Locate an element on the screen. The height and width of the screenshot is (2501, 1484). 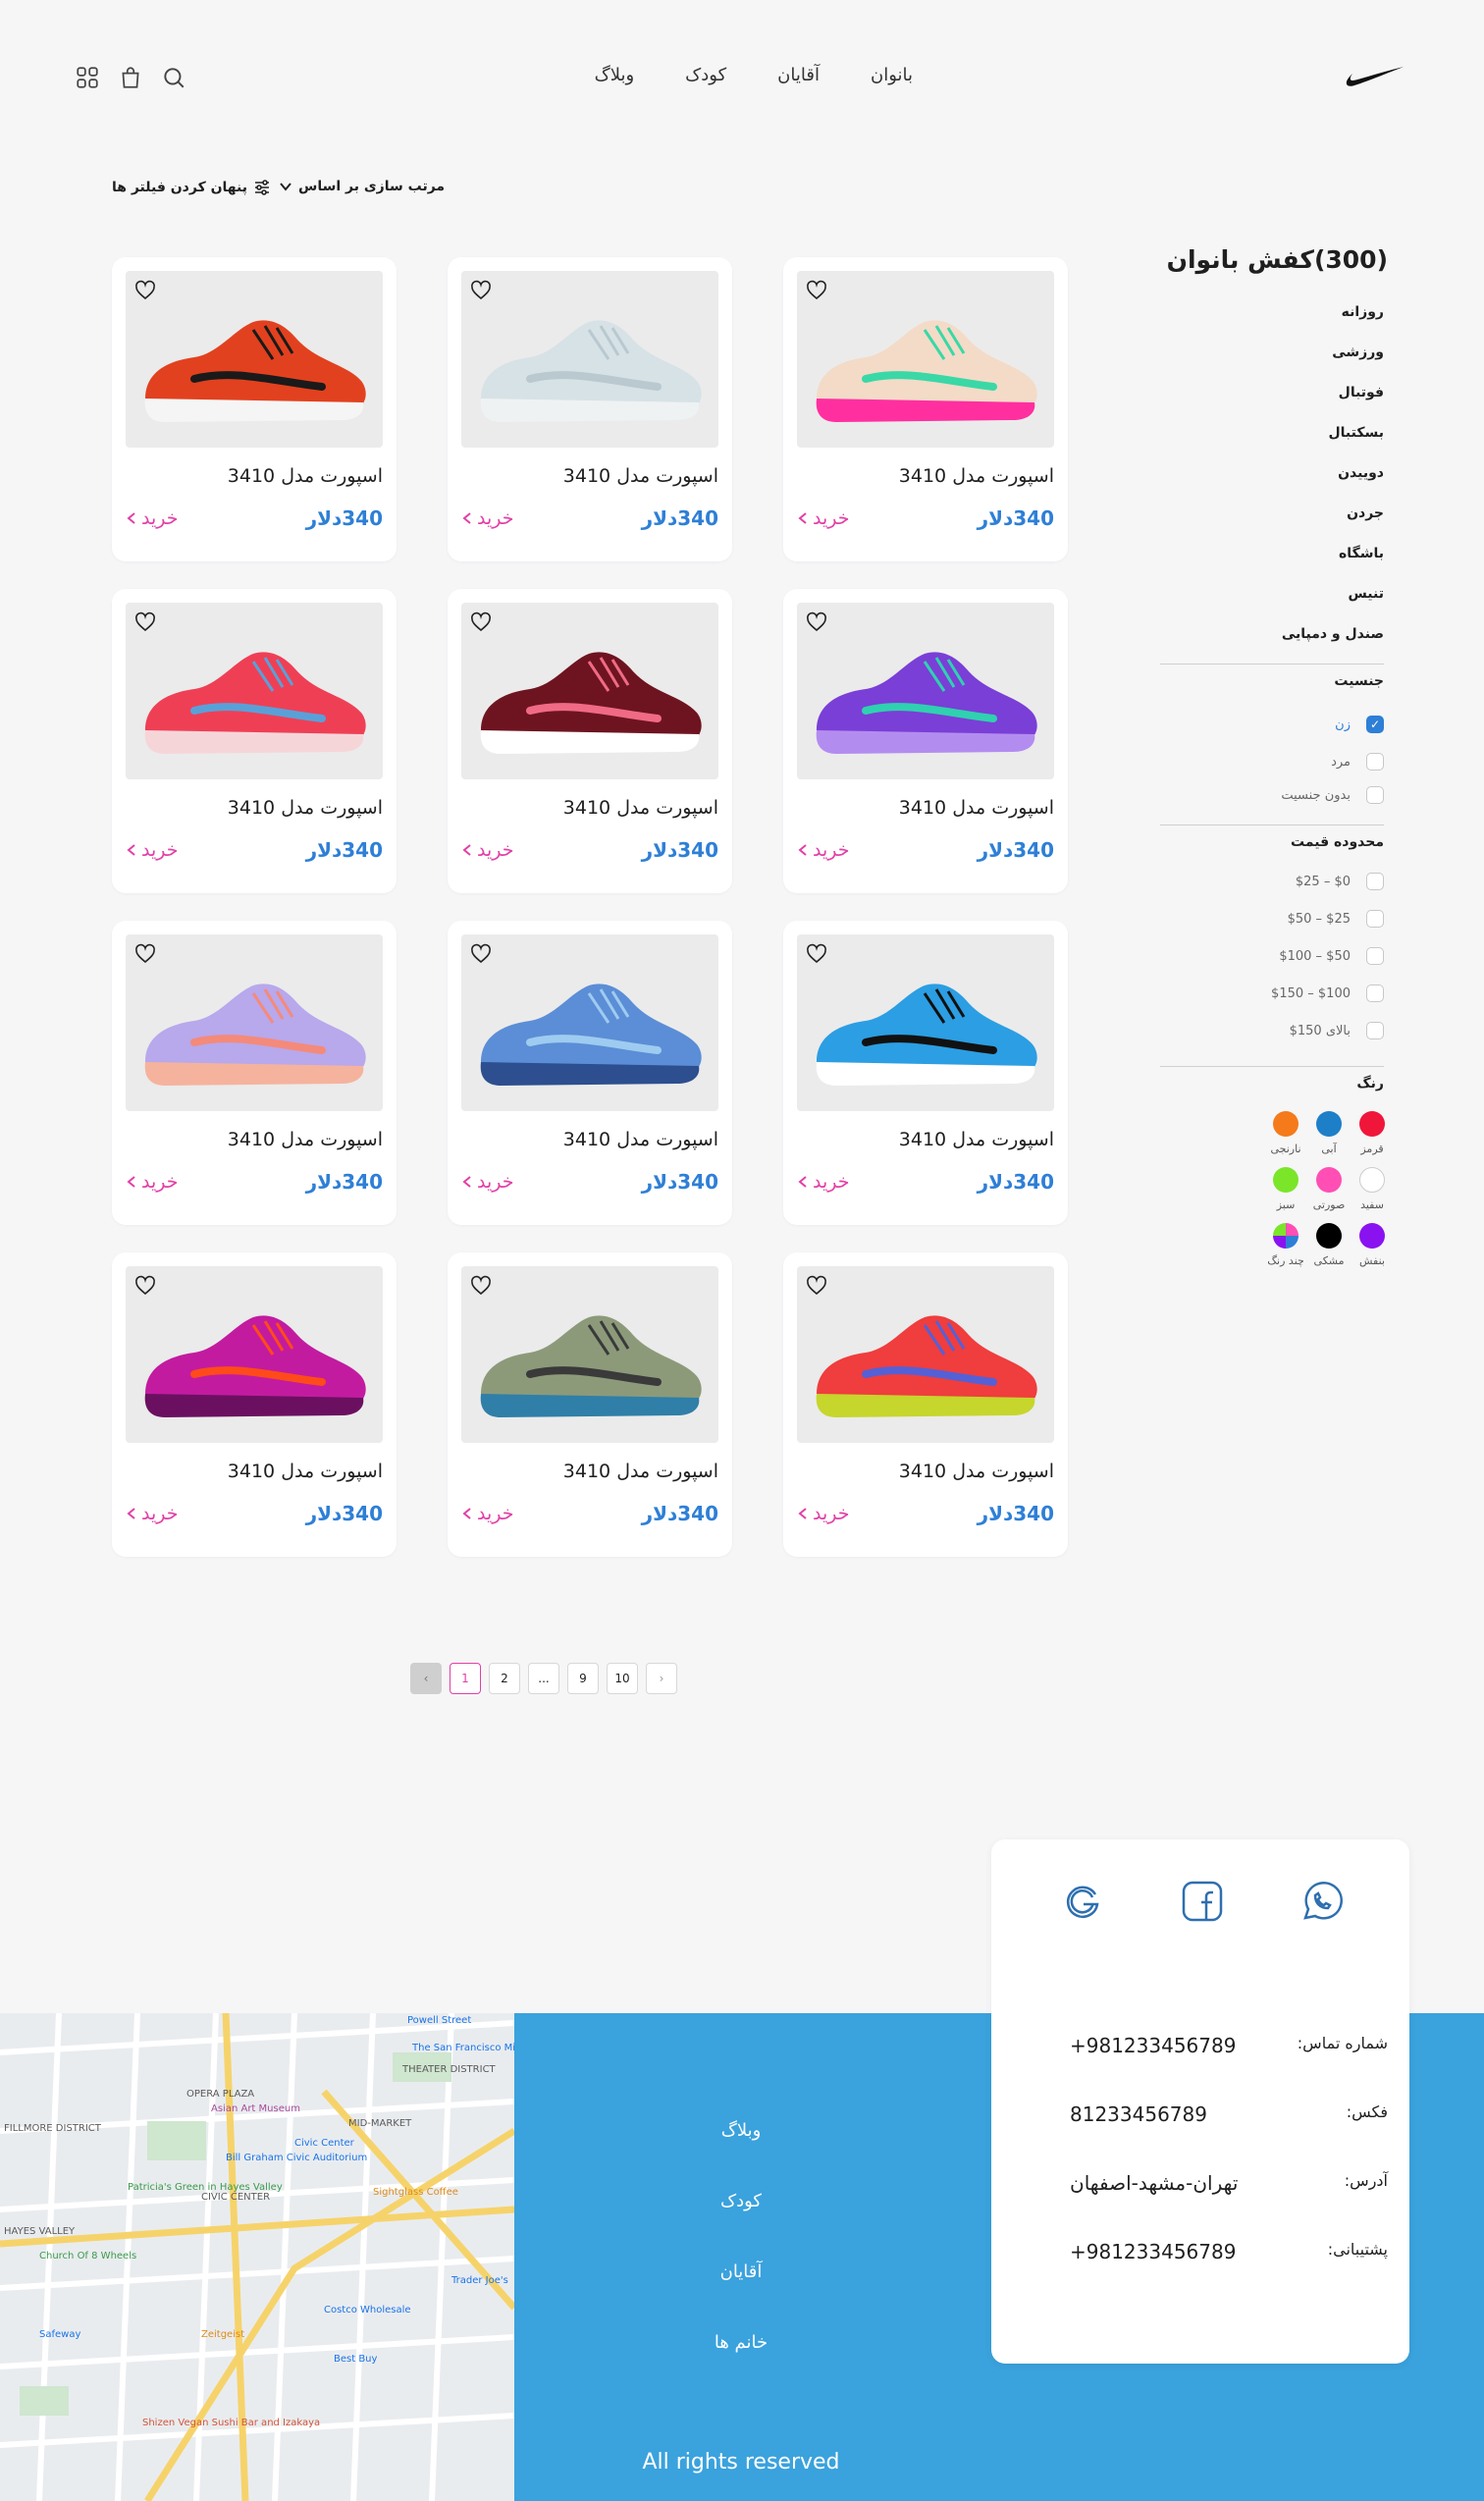
gender-option-male: مرد is located at coordinates (1271, 762).